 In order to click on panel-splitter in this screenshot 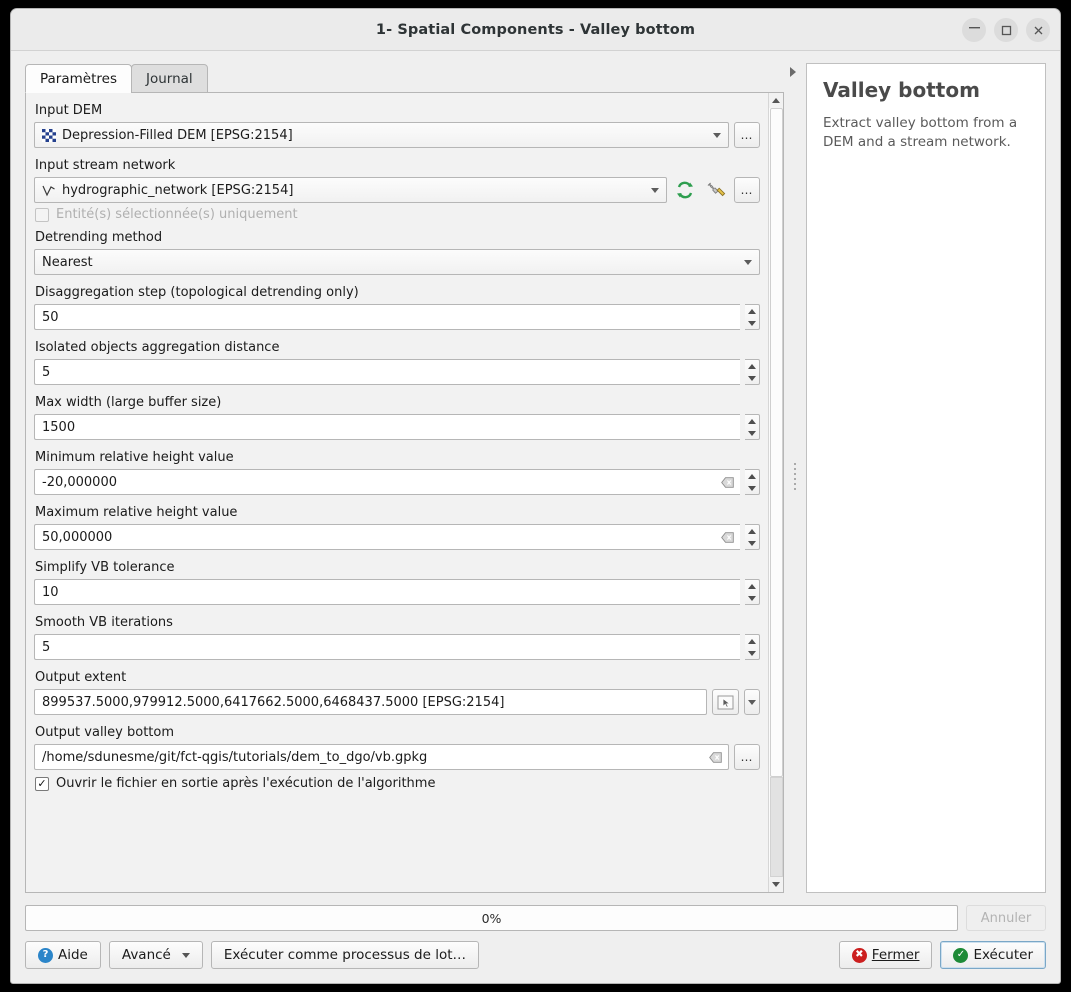, I will do `click(795, 478)`.